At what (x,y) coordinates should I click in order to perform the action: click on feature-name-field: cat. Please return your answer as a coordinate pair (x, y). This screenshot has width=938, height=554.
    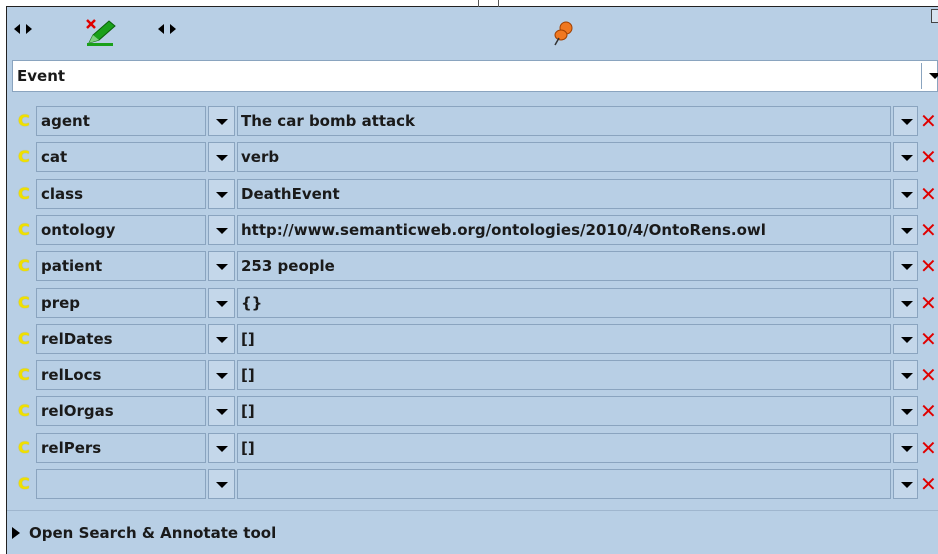
    Looking at the image, I should click on (121, 157).